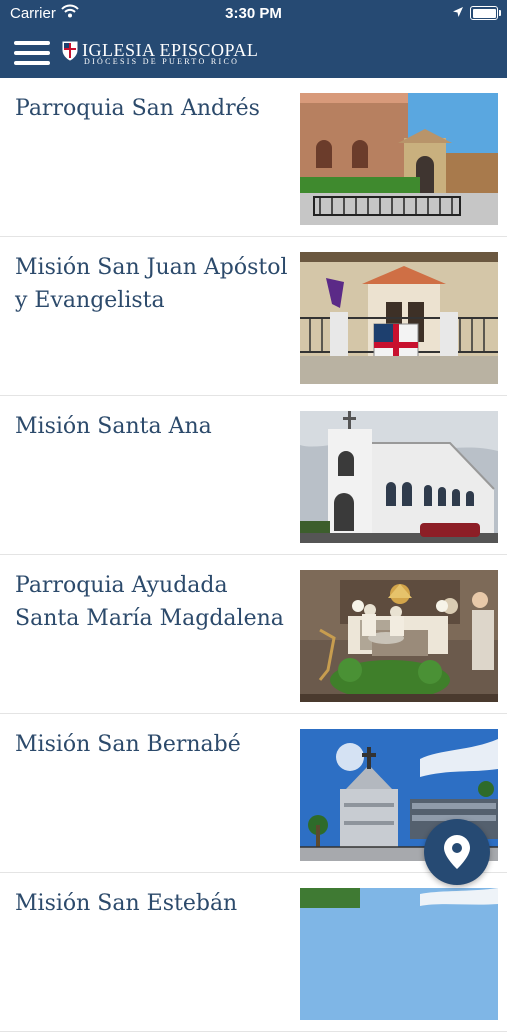 The image size is (507, 1032). I want to click on church-name: Misión San Estebán, so click(126, 903).